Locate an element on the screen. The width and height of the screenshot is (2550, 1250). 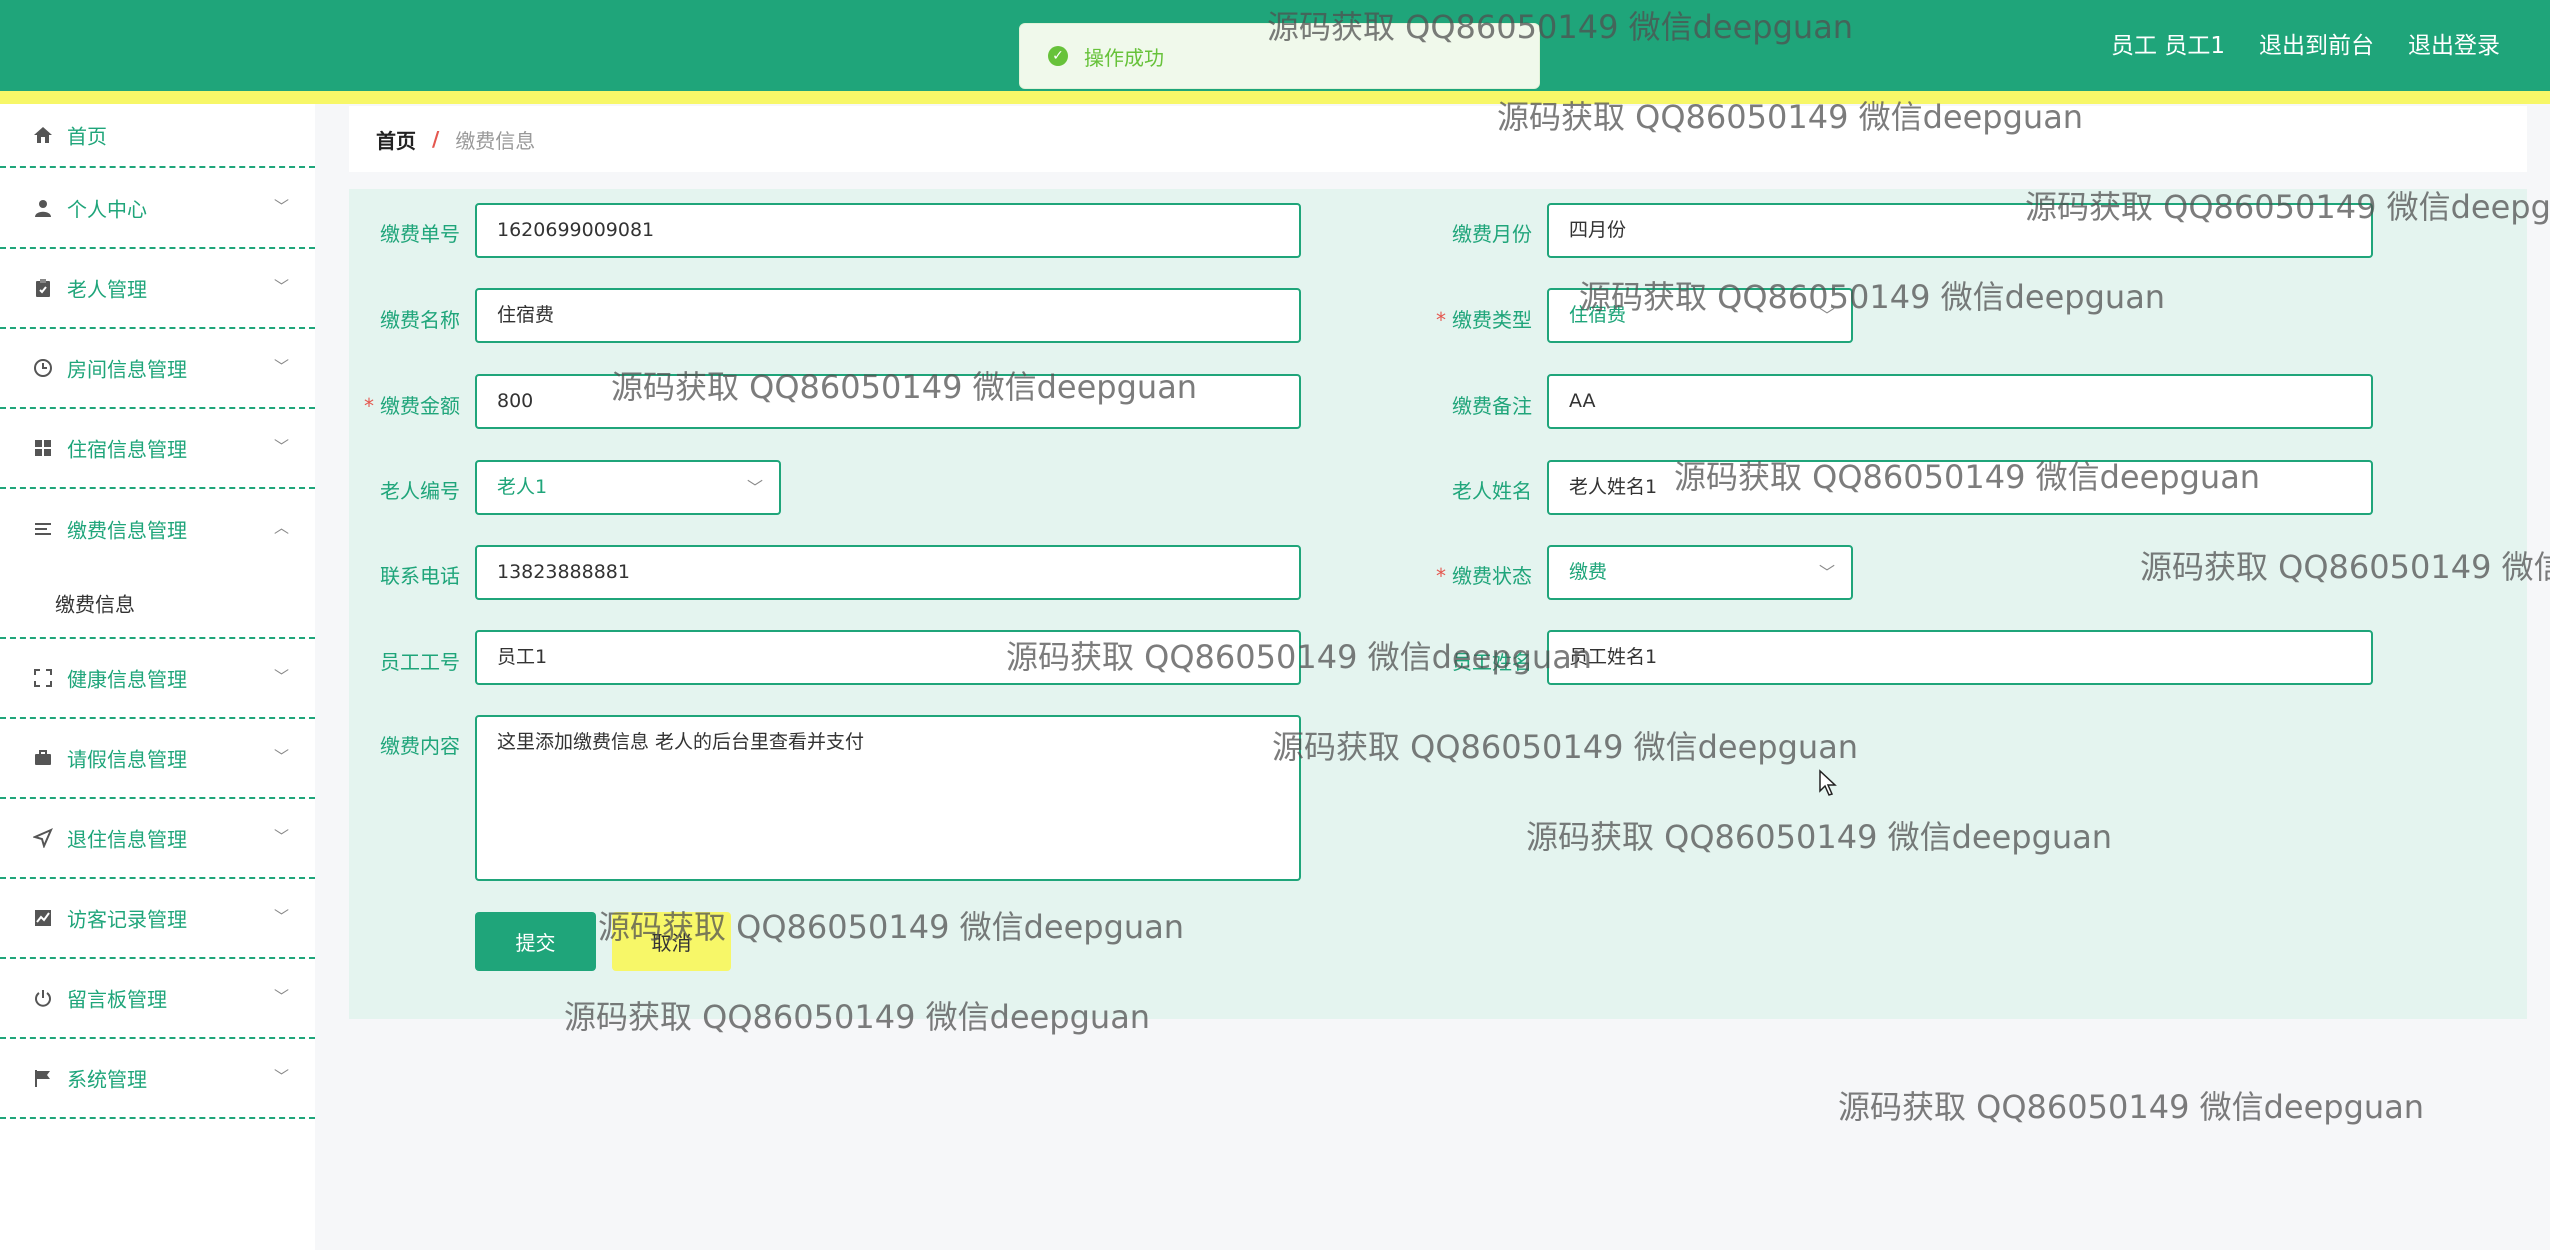
chevron-up-icon: ︿ is located at coordinates (281, 527).